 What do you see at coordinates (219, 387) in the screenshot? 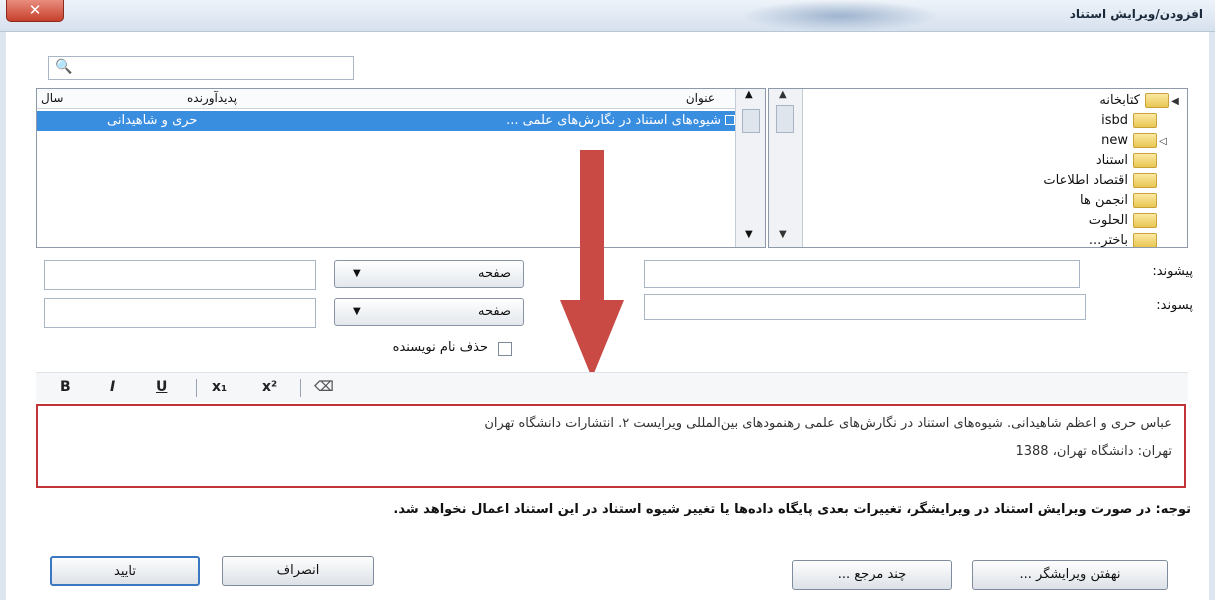
I see `subscript-button: x₁` at bounding box center [219, 387].